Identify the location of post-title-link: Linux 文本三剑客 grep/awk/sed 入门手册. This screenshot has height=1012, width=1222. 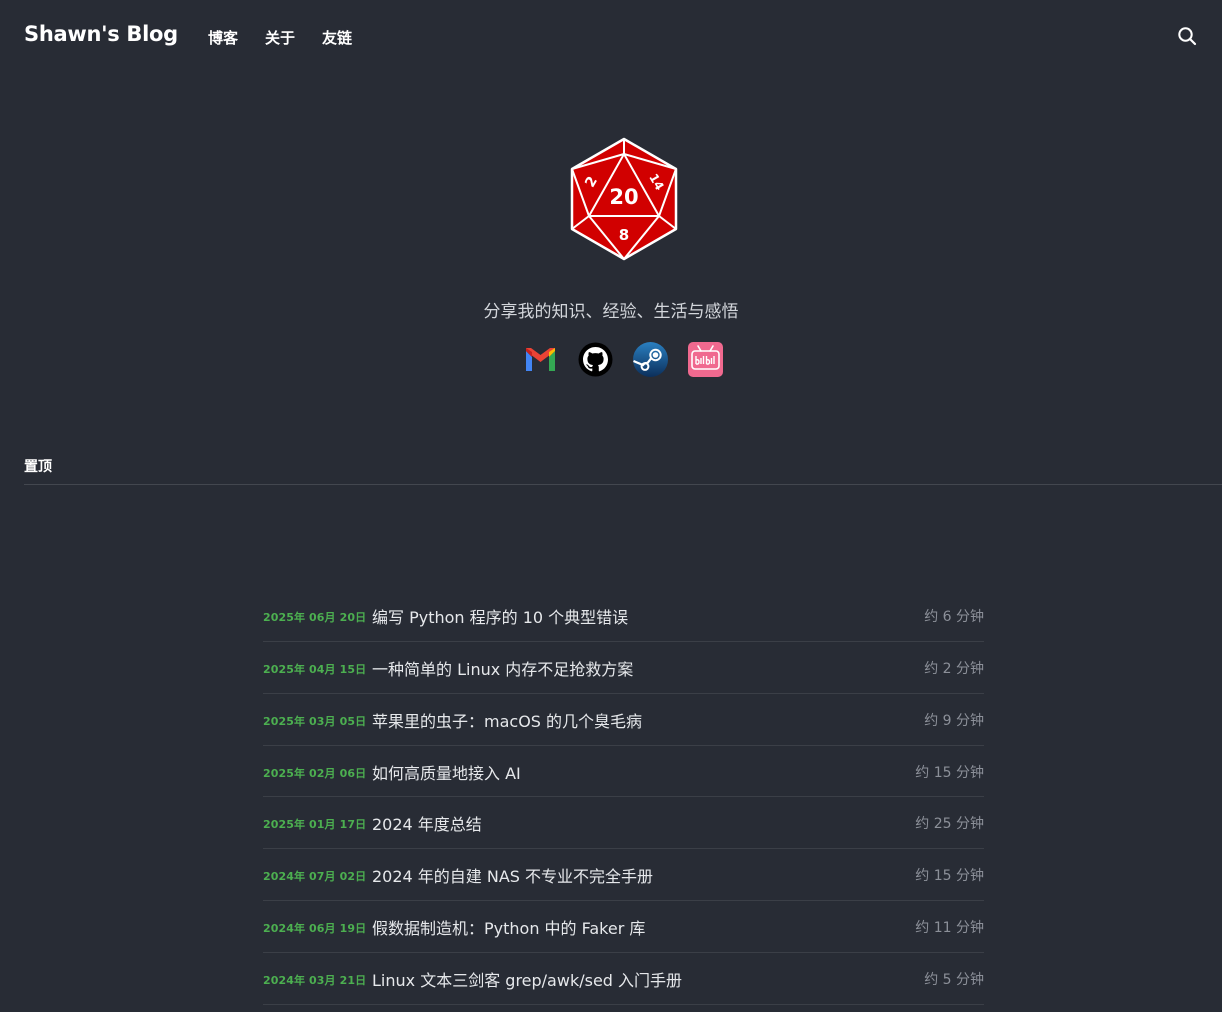
(527, 979).